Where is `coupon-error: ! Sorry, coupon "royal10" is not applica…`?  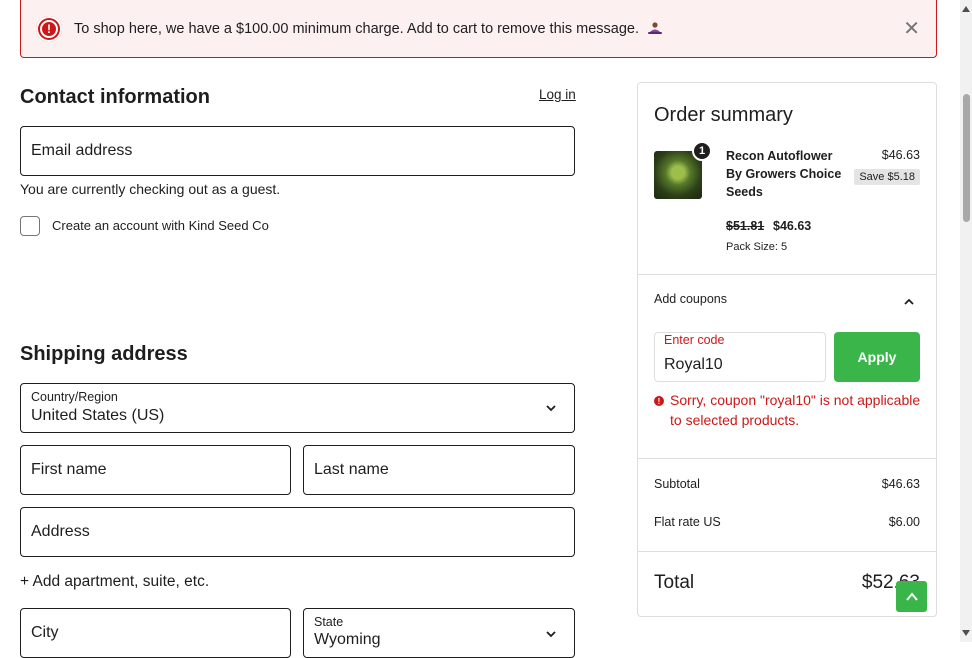
coupon-error: ! Sorry, coupon "royal10" is not applica… is located at coordinates (788, 410).